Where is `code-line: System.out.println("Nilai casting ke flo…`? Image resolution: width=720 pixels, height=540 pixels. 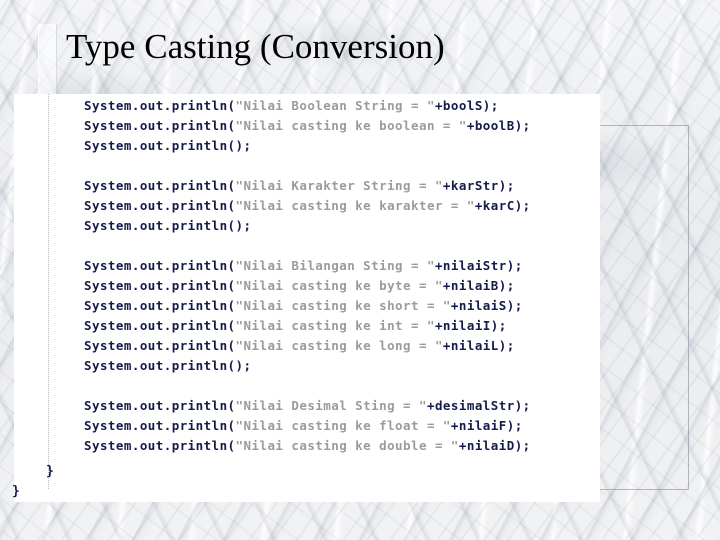 code-line: System.out.println("Nilai casting ke flo… is located at coordinates (344, 426).